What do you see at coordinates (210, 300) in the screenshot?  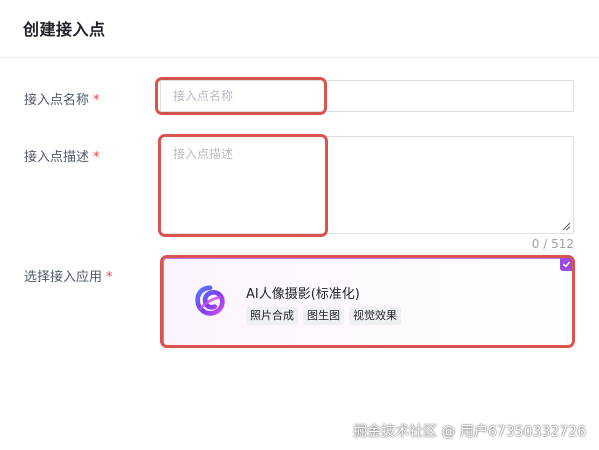 I see `app-logo-icon` at bounding box center [210, 300].